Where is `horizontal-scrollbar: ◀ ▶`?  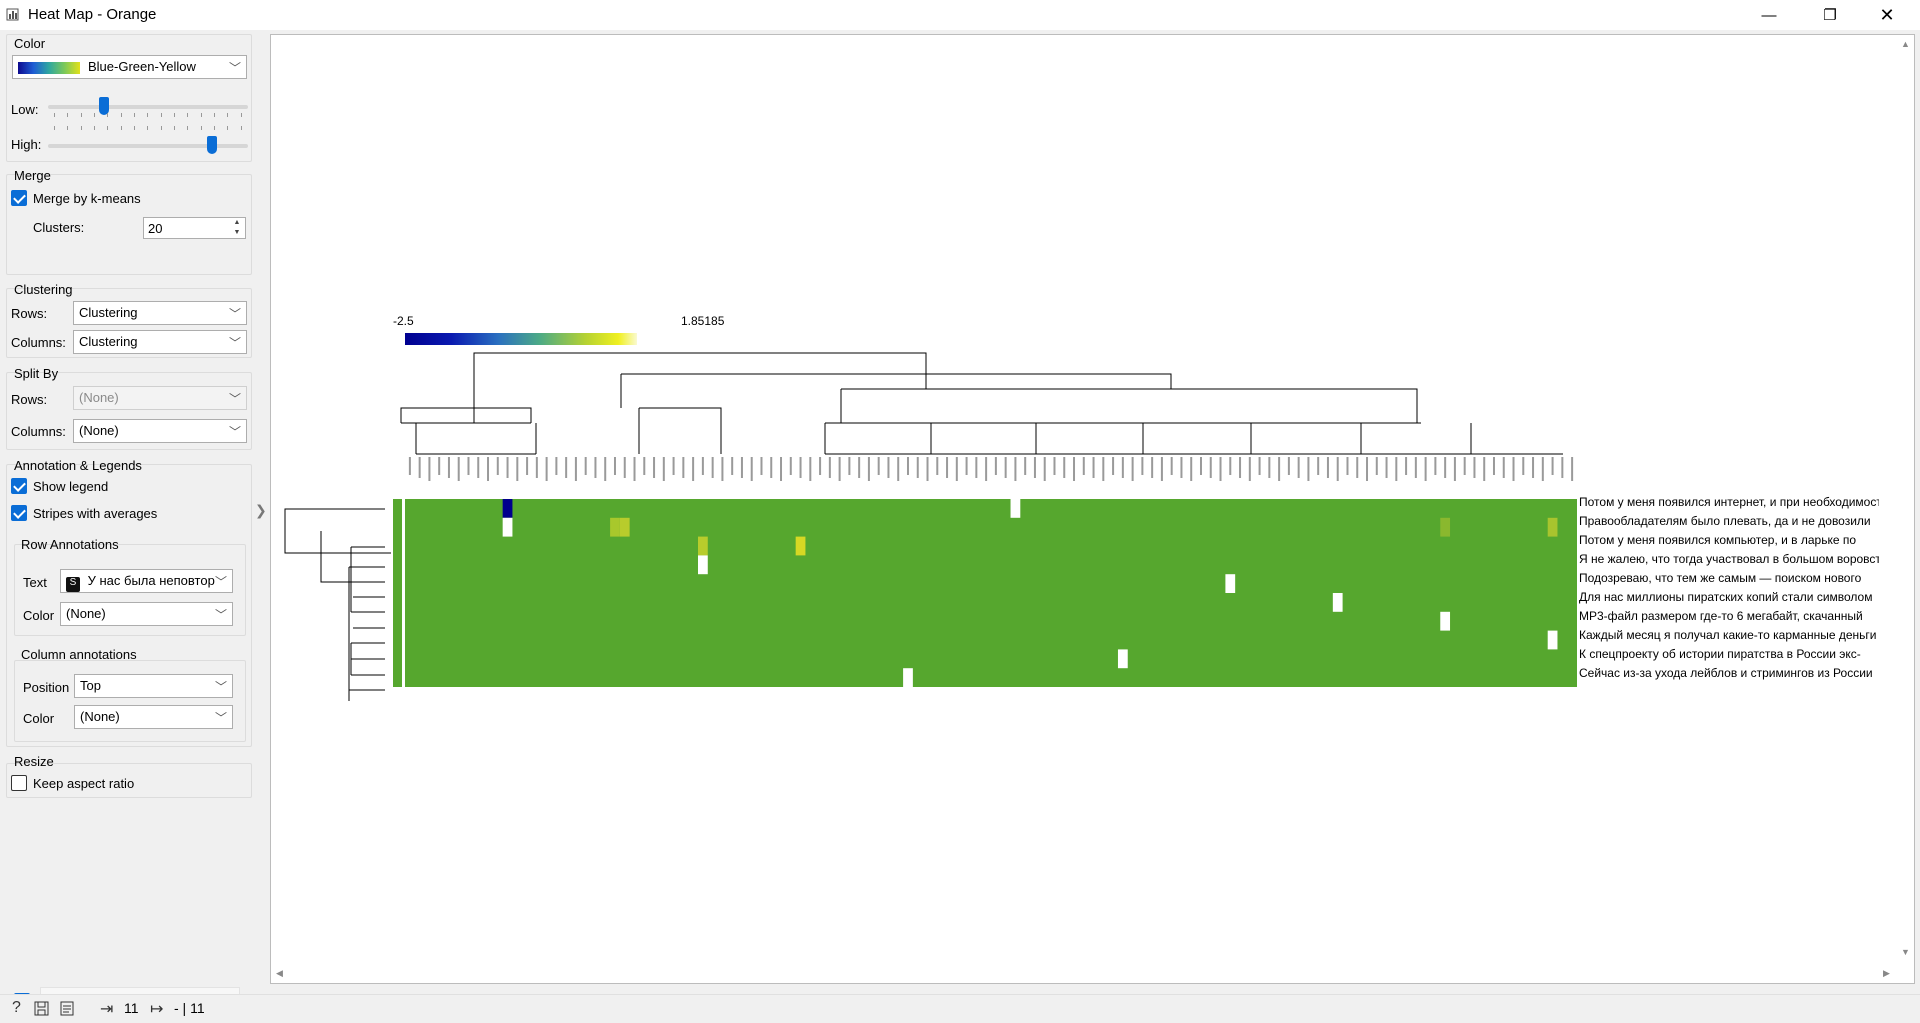 horizontal-scrollbar: ◀ ▶ is located at coordinates (1084, 974).